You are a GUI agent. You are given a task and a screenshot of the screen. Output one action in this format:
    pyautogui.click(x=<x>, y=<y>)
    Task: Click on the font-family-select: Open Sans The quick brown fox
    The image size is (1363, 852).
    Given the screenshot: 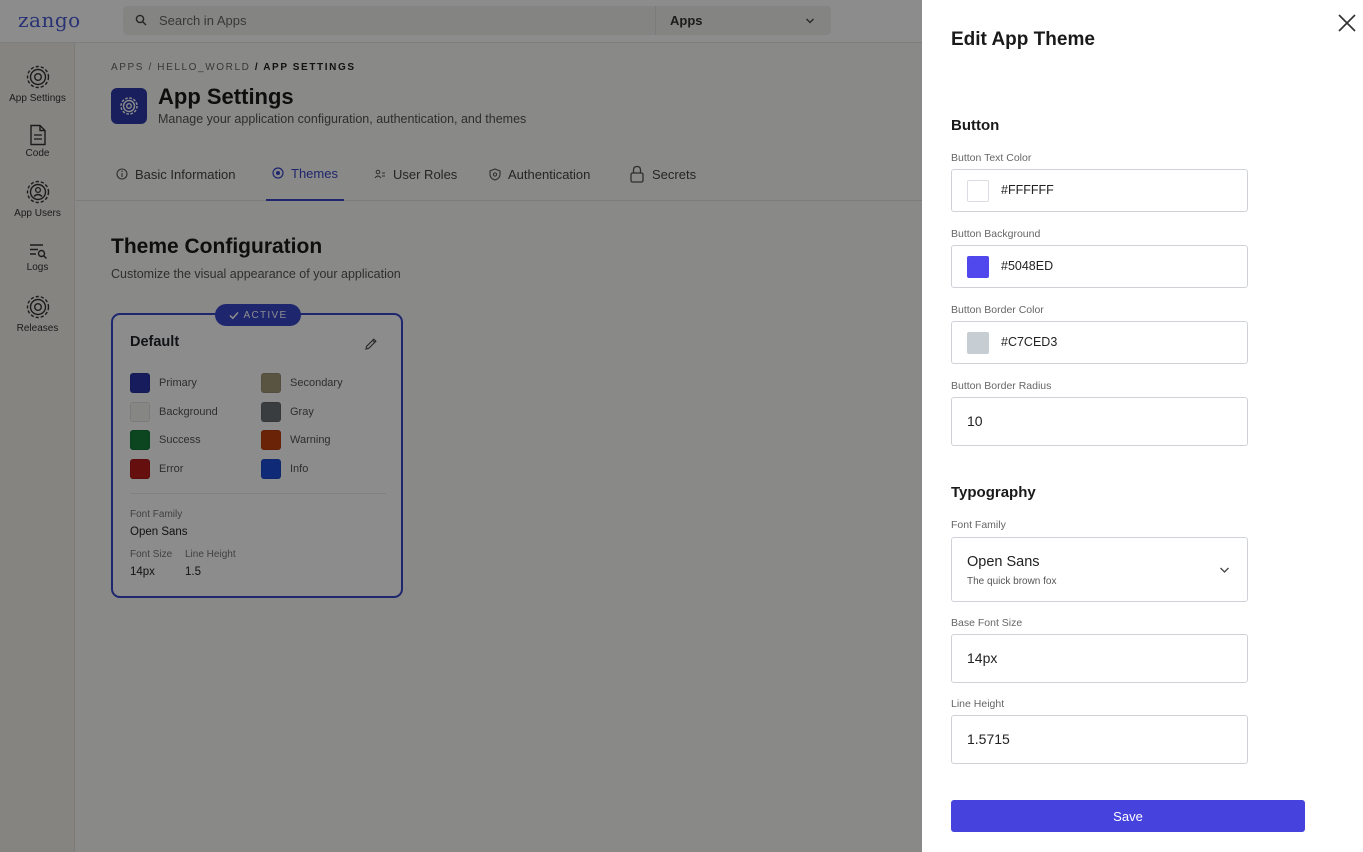 What is the action you would take?
    pyautogui.click(x=1099, y=569)
    